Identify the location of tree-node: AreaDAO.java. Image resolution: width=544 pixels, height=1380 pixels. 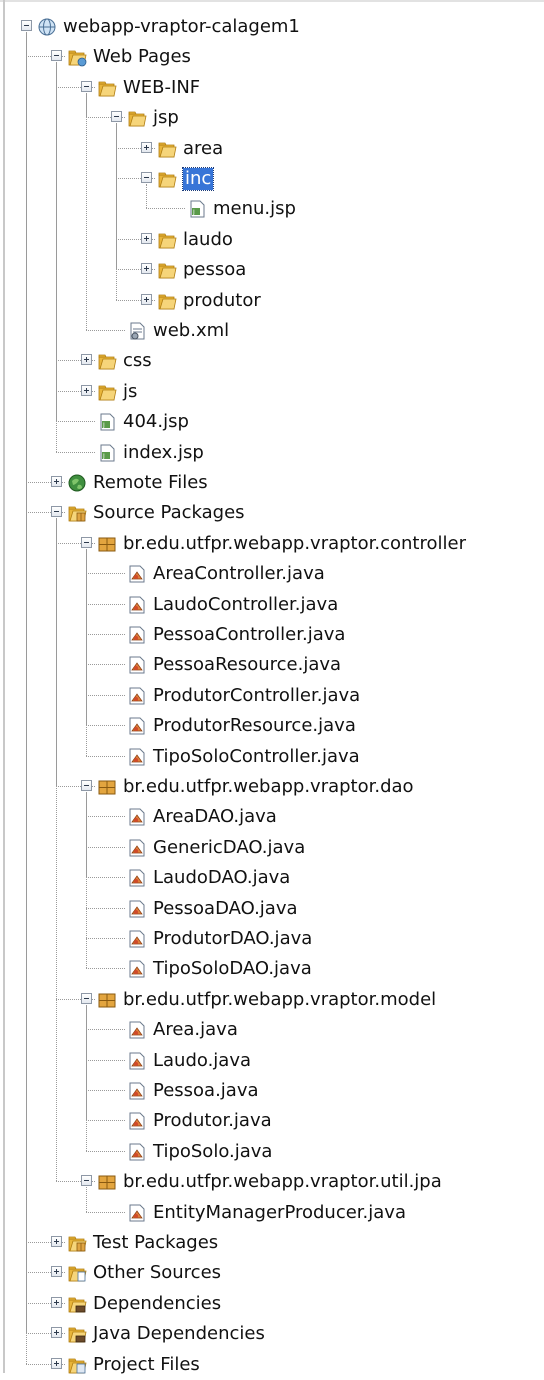
(272, 817).